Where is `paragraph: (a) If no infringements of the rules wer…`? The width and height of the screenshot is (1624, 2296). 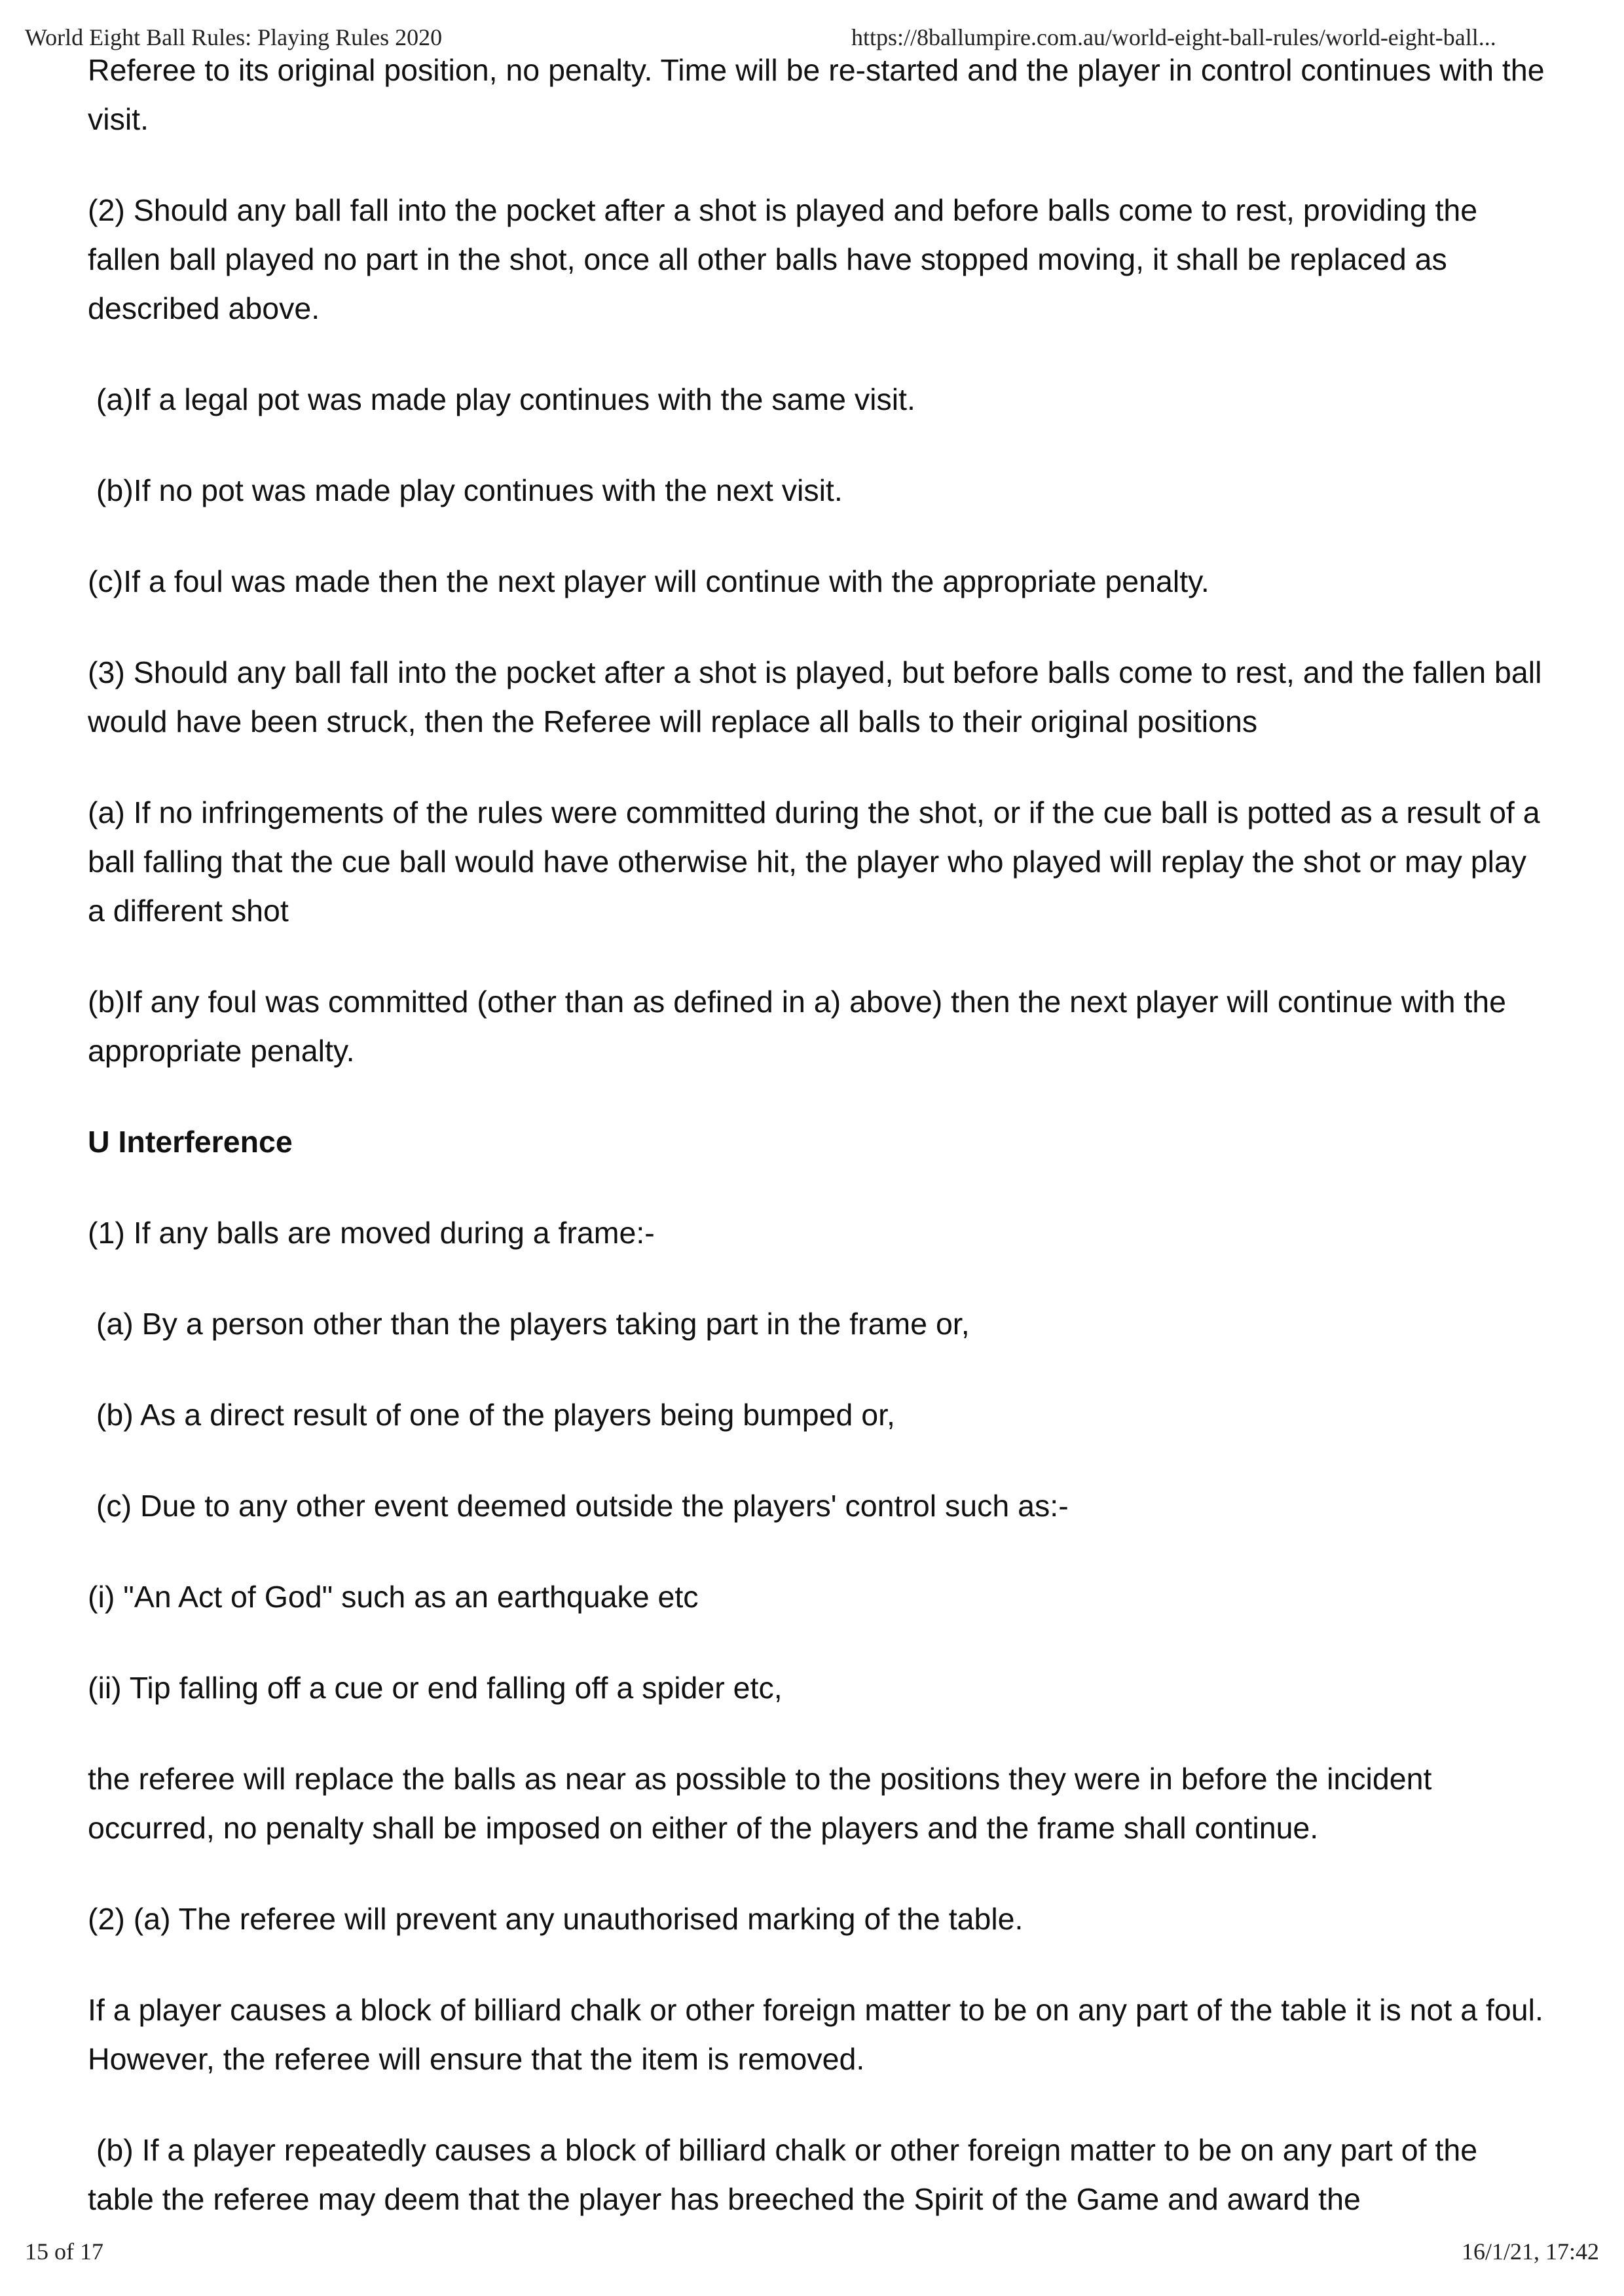
paragraph: (a) If no infringements of the rules wer… is located at coordinates (818, 861).